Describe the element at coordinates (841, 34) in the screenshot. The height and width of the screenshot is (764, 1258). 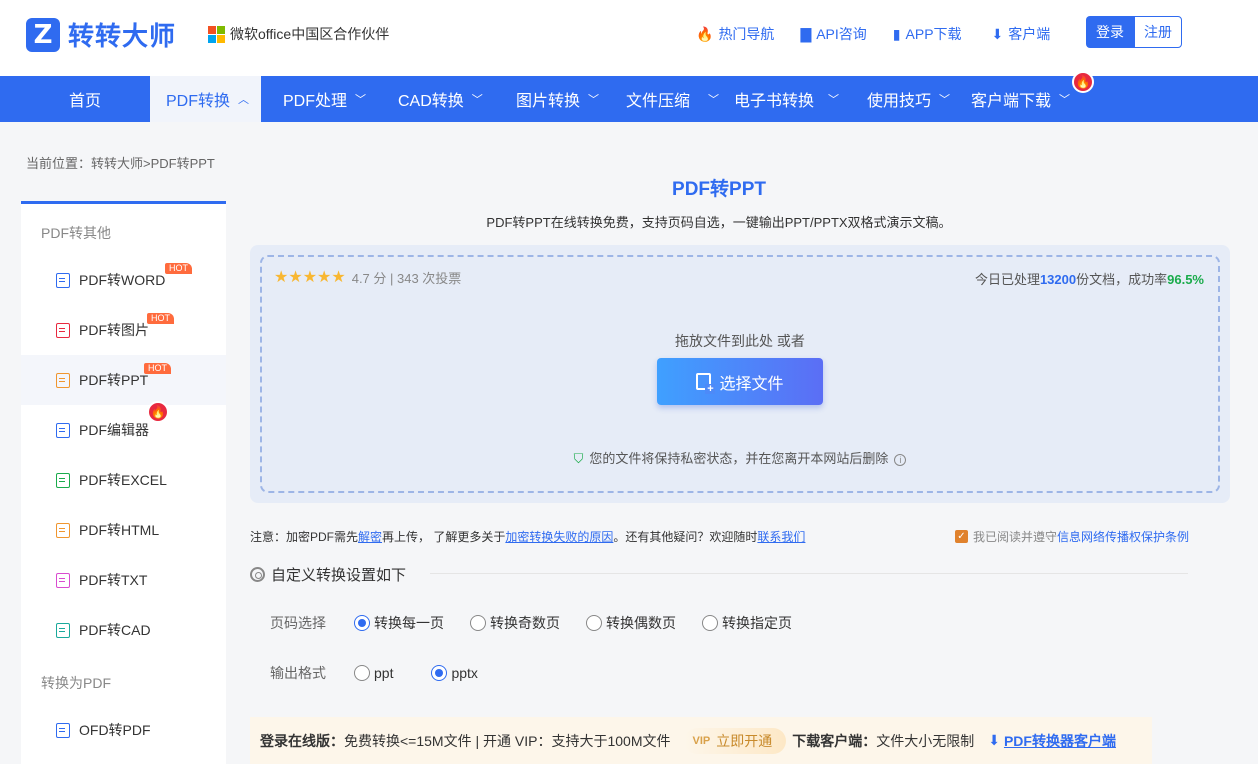
I see `api-label: API咨询` at that location.